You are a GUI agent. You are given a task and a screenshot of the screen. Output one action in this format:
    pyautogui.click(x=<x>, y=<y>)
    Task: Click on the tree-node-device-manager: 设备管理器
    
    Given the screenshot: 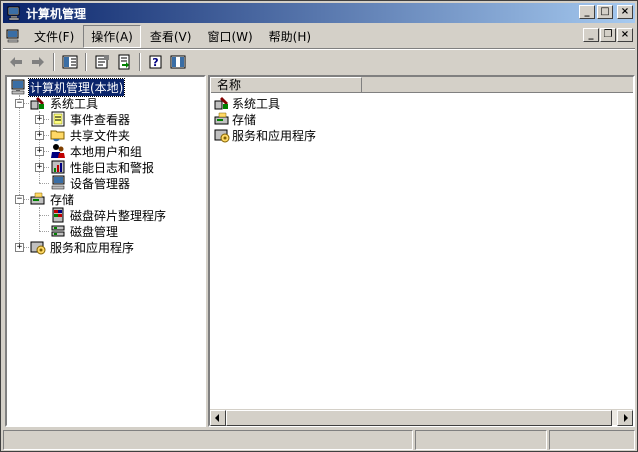 What is the action you would take?
    pyautogui.click(x=90, y=183)
    